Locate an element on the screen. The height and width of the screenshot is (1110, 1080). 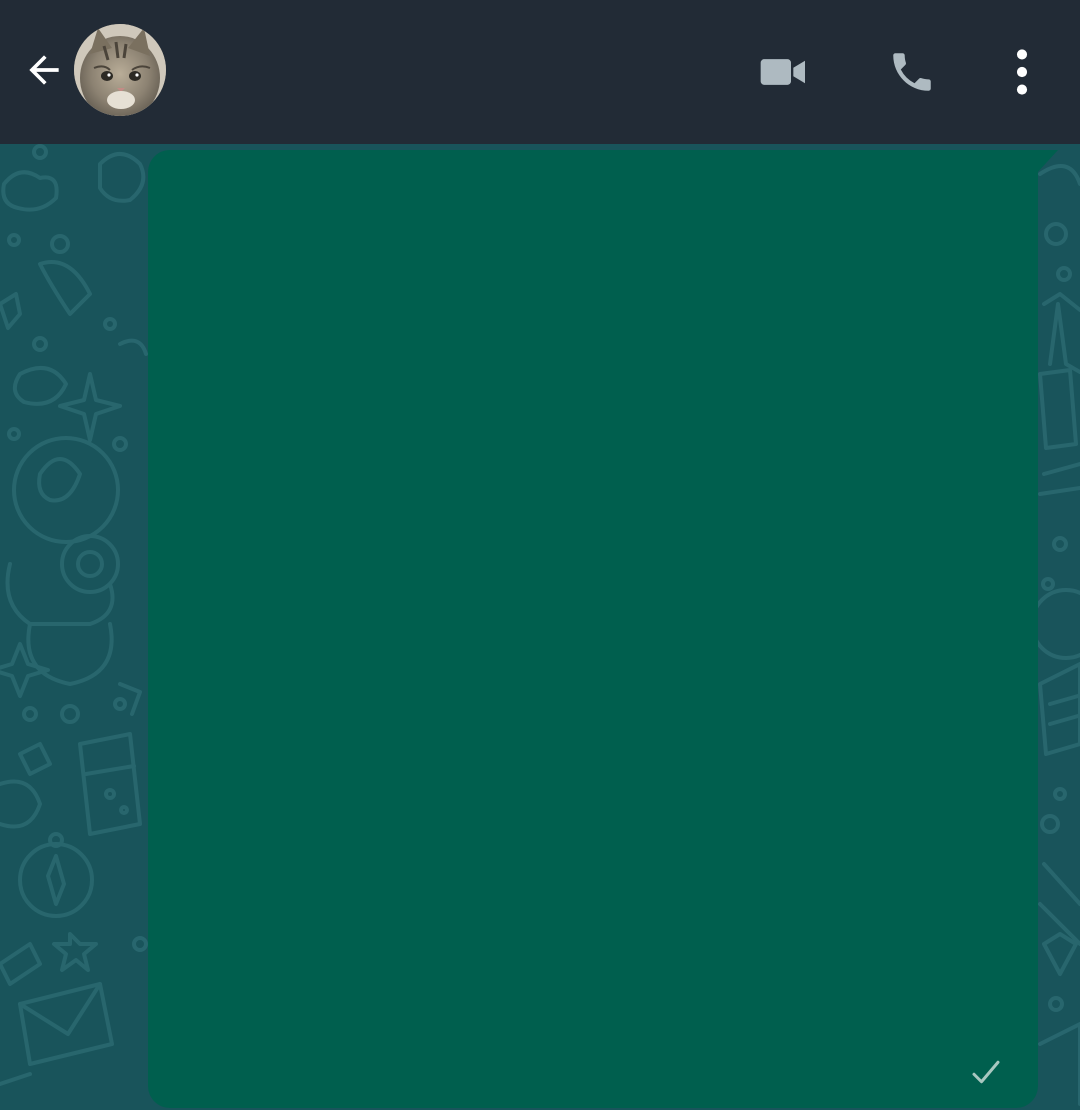
video-camera-icon is located at coordinates (782, 72).